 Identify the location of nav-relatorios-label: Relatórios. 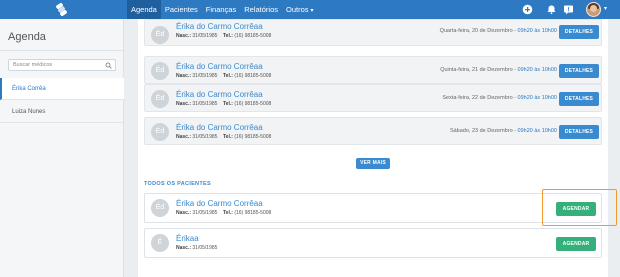
(261, 9).